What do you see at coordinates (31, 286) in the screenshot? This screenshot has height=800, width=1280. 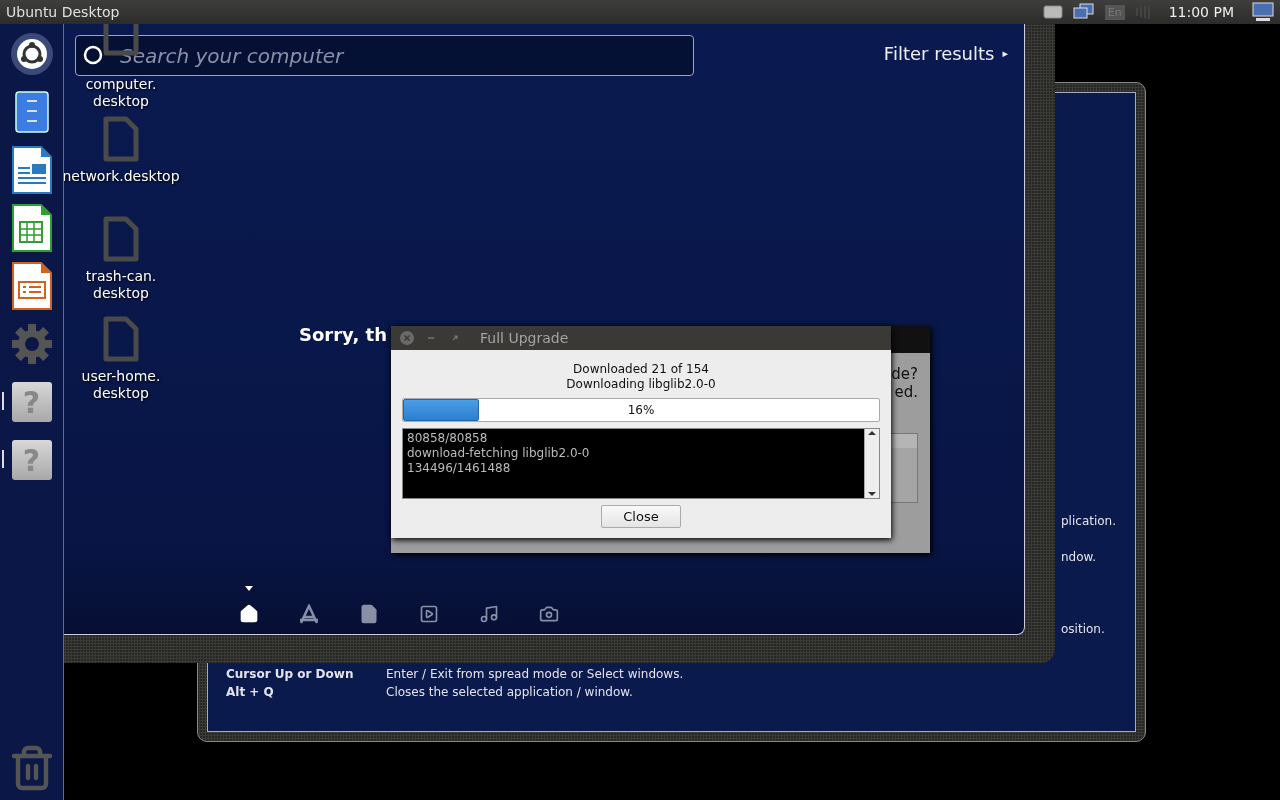 I see `presentation-icon` at bounding box center [31, 286].